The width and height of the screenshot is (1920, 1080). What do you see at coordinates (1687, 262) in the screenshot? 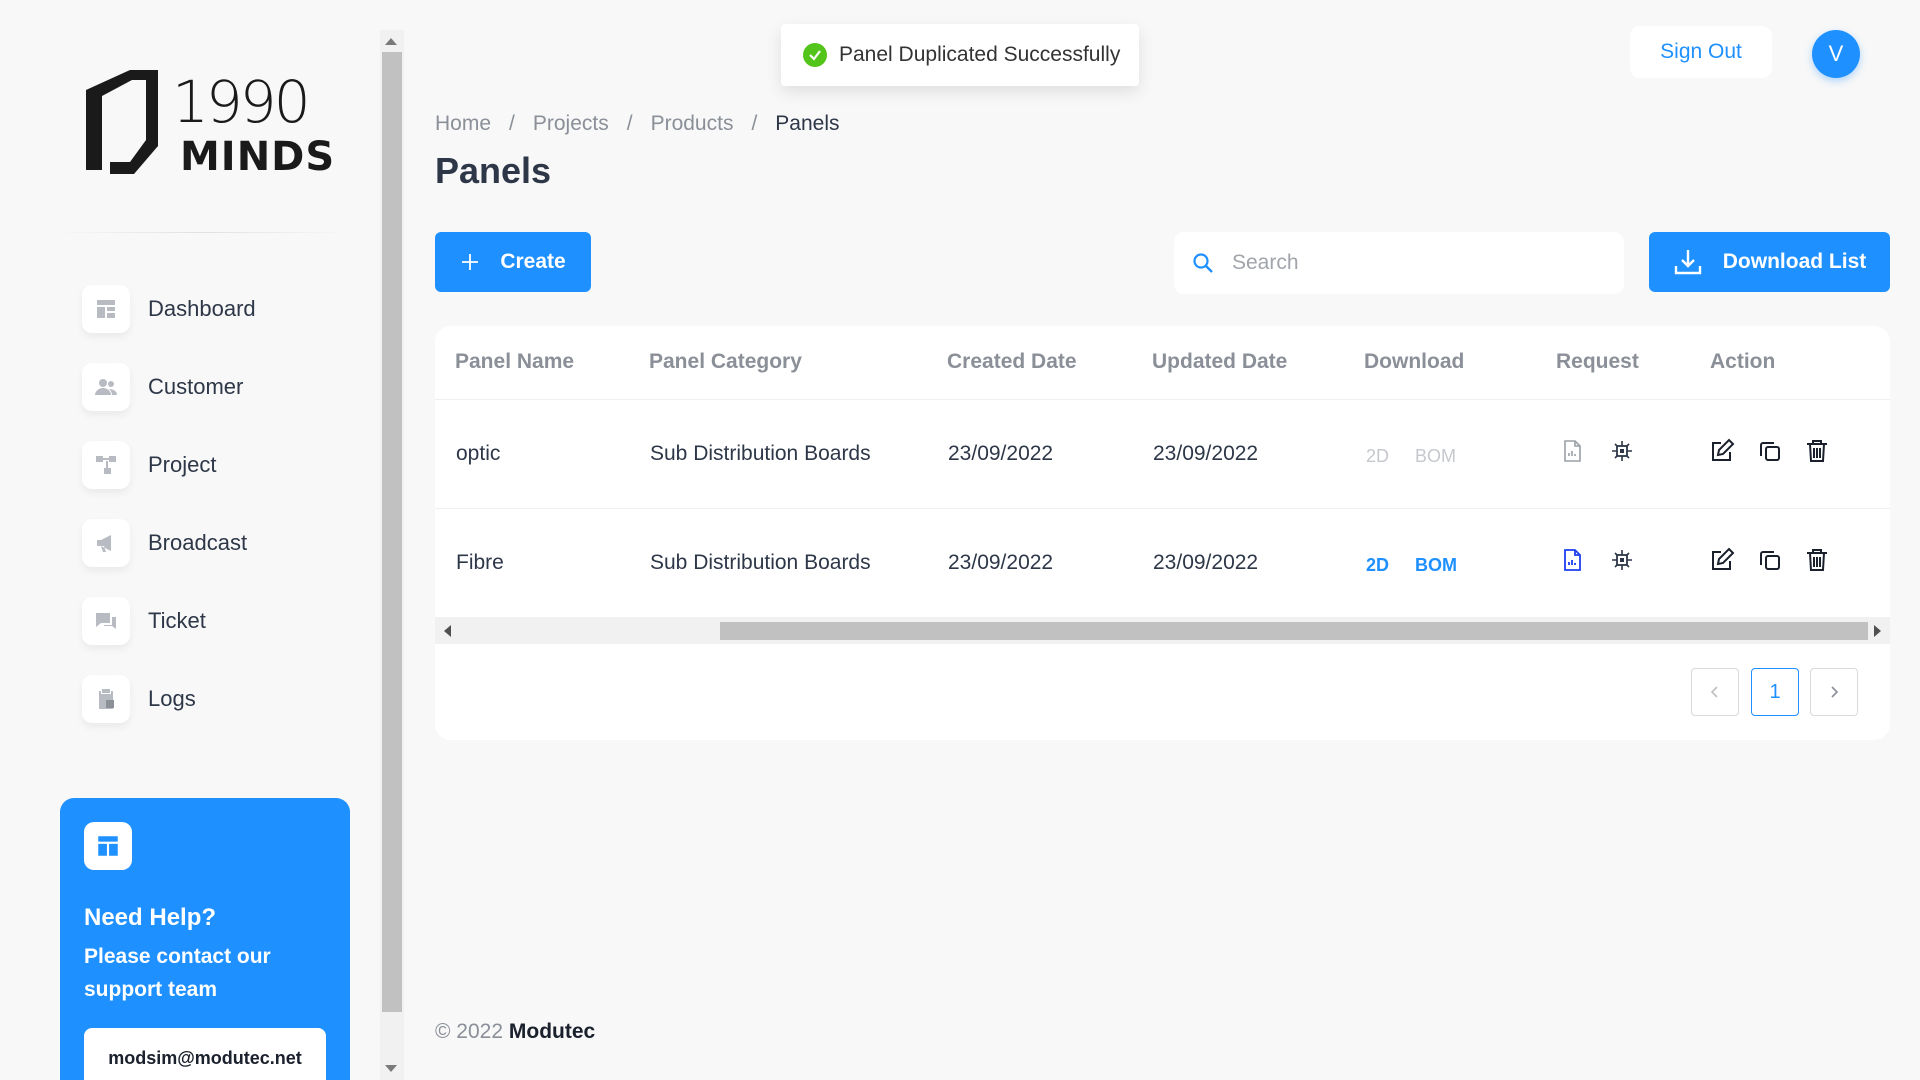
I see `download-icon` at bounding box center [1687, 262].